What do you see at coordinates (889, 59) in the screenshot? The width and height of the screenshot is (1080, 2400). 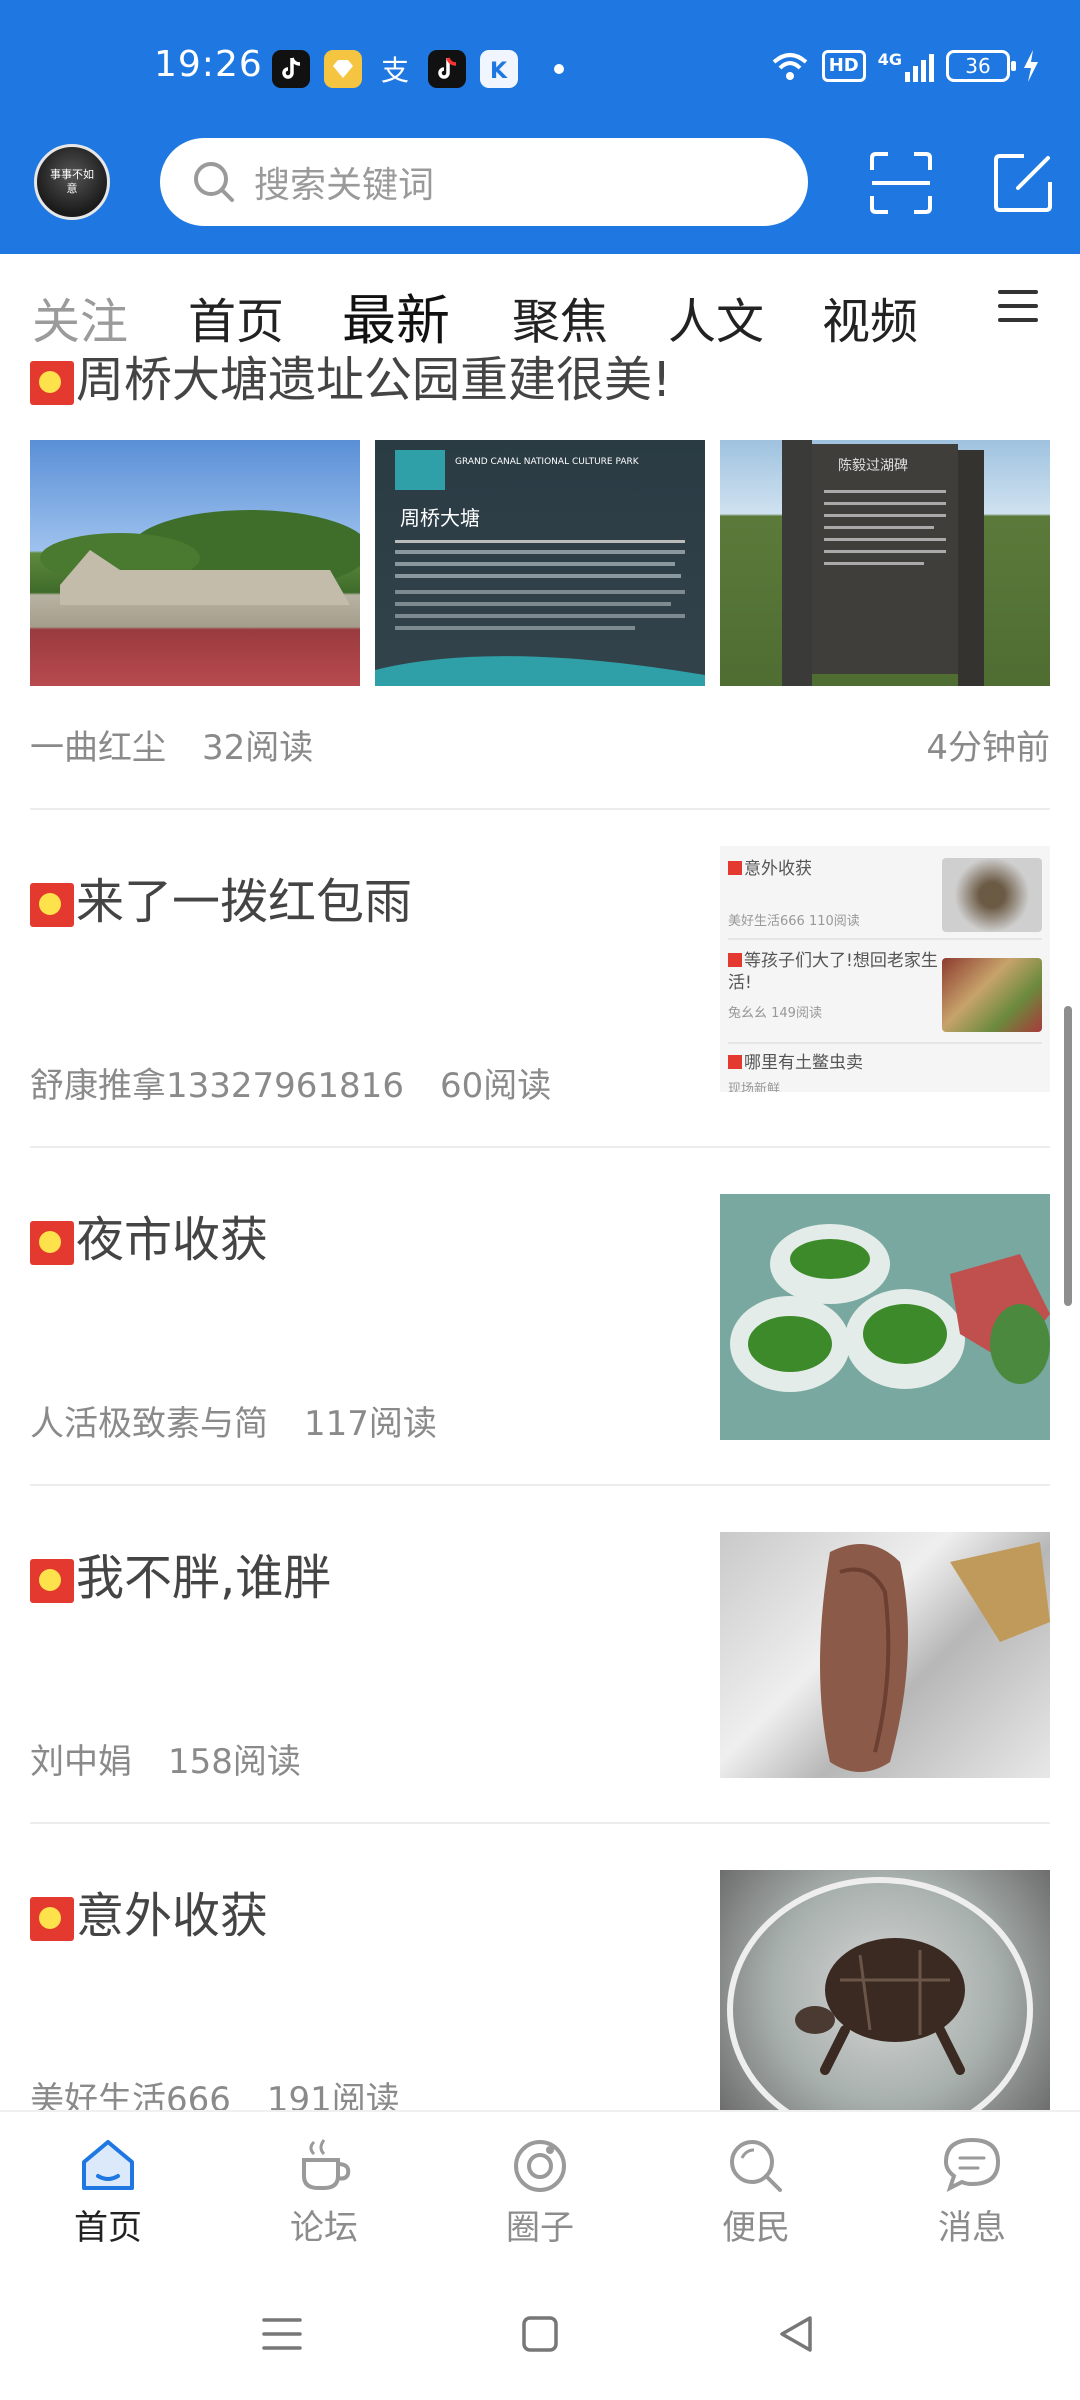 I see `network-type: 4G` at bounding box center [889, 59].